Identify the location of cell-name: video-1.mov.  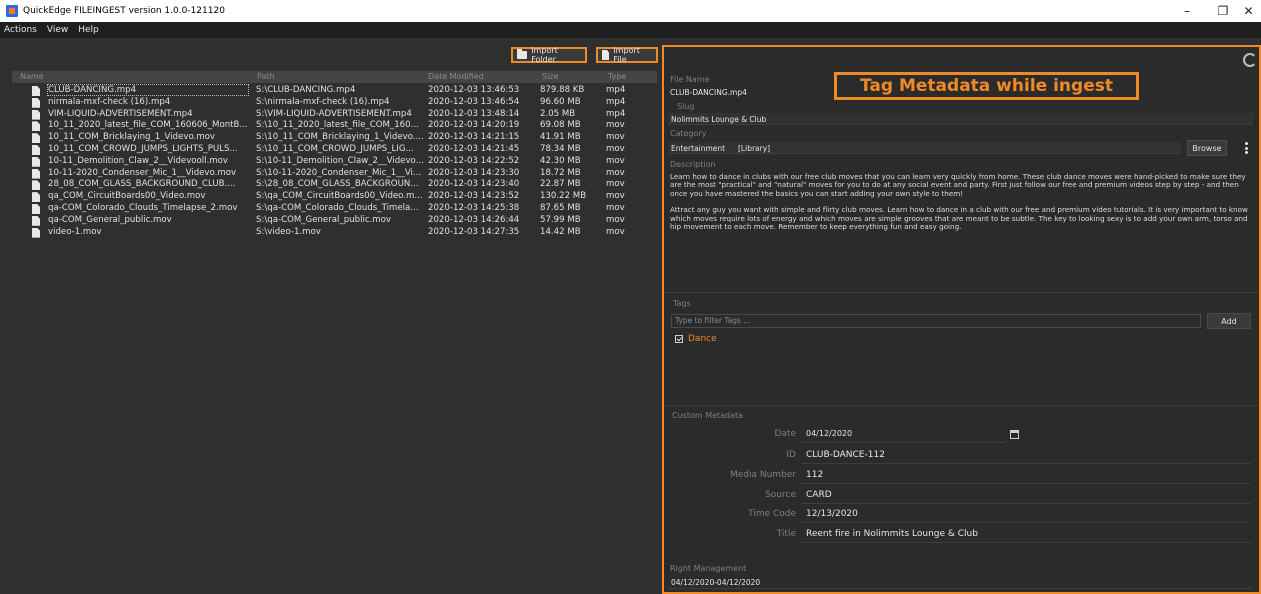
(75, 231).